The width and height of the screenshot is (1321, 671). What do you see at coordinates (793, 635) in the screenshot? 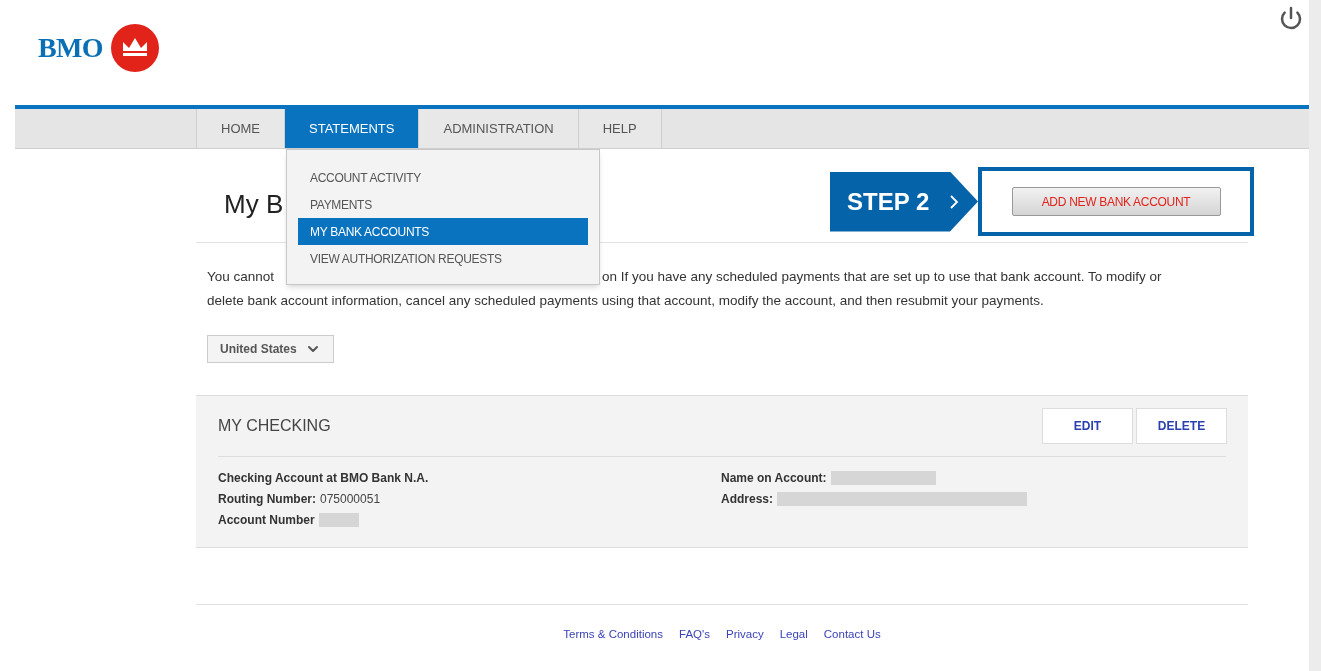
I see `footer-link: Legal` at bounding box center [793, 635].